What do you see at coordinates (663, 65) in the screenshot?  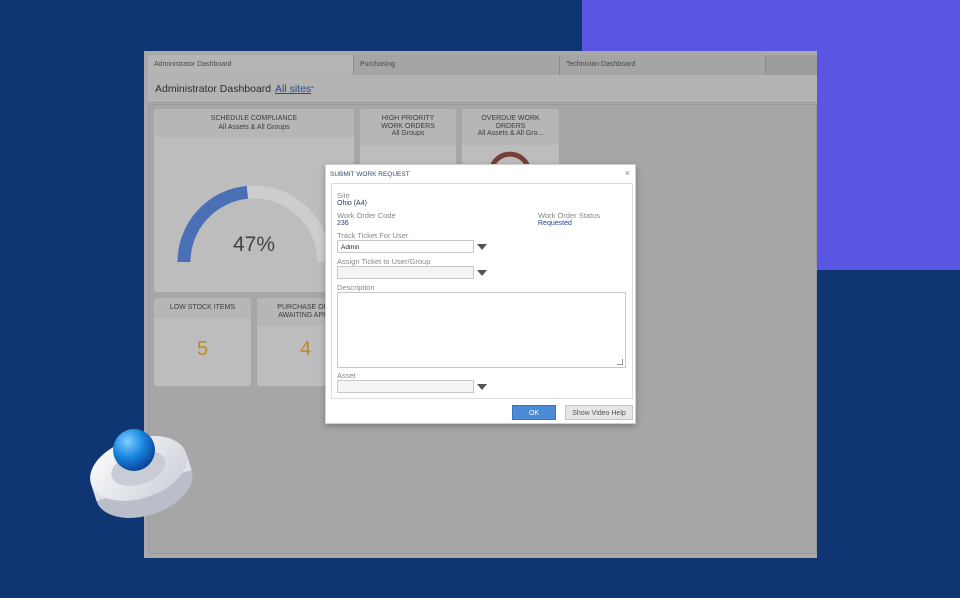 I see `tab-technician-dashboard: Technician Dashboard` at bounding box center [663, 65].